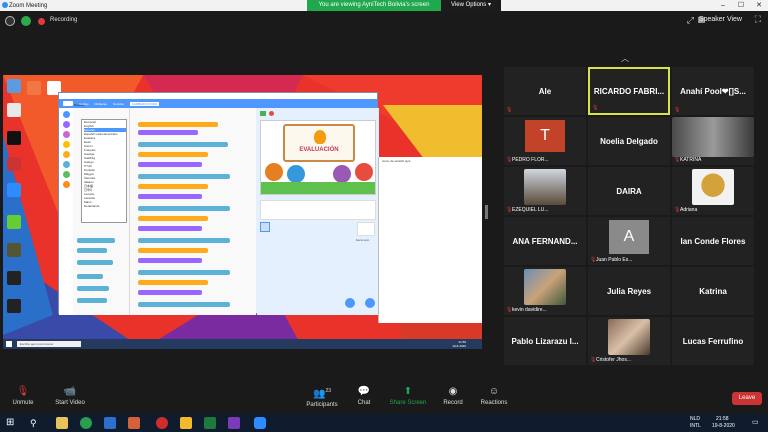 This screenshot has width=768, height=432. I want to click on sprite-name-field: CAMBIAR FONDO, so click(144, 103).